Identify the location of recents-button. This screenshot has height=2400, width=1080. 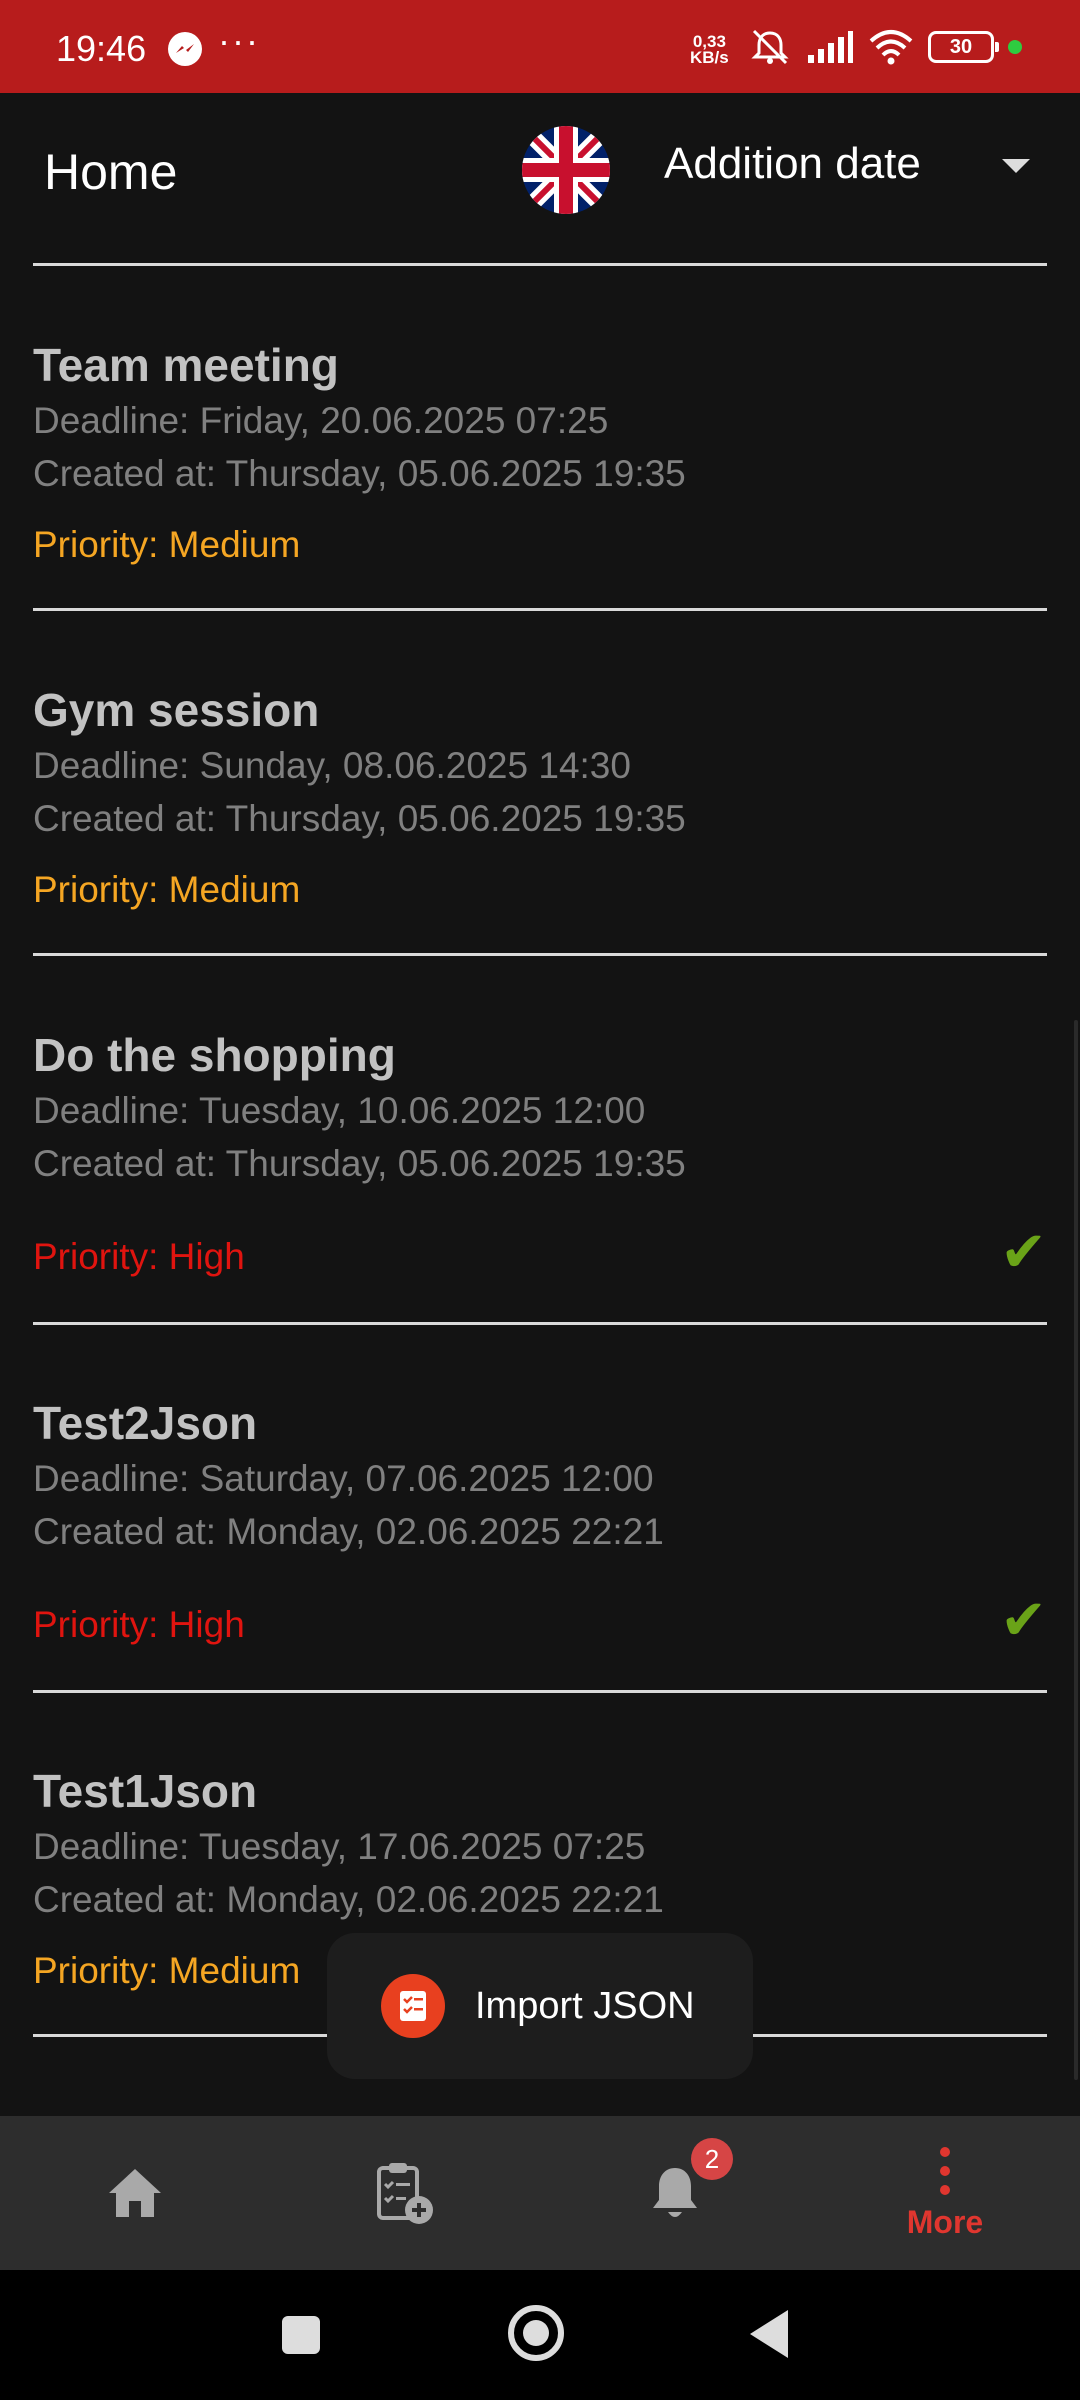
(301, 2335).